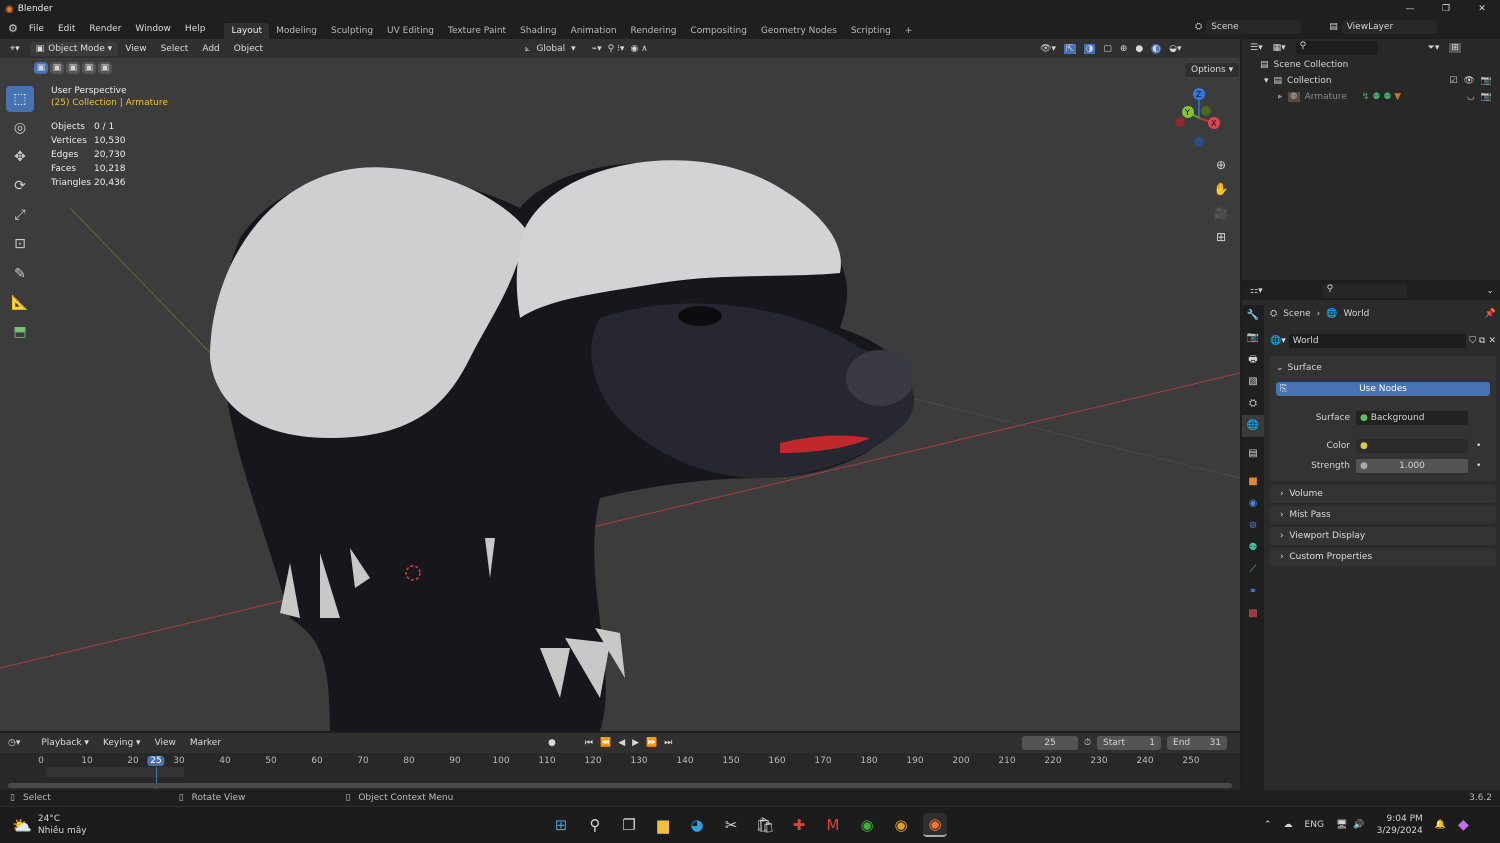 The image size is (1500, 843). Describe the element at coordinates (731, 825) in the screenshot. I see `snipping-tool-icon: ✂` at that location.